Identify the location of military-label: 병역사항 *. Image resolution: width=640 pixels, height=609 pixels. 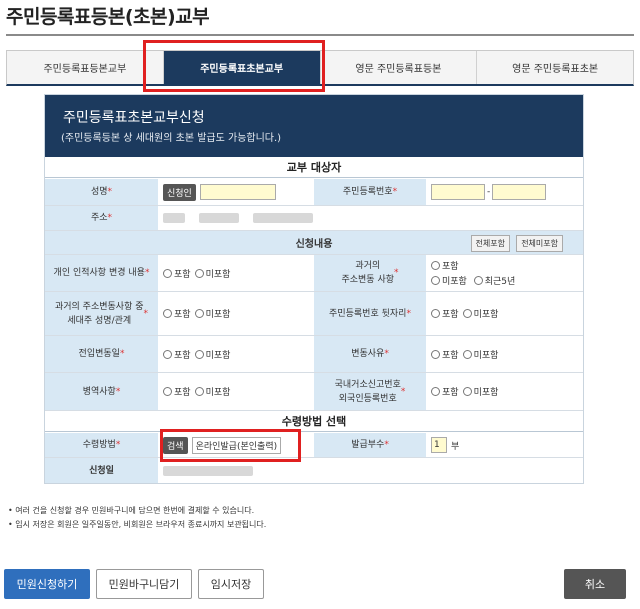
(101, 391).